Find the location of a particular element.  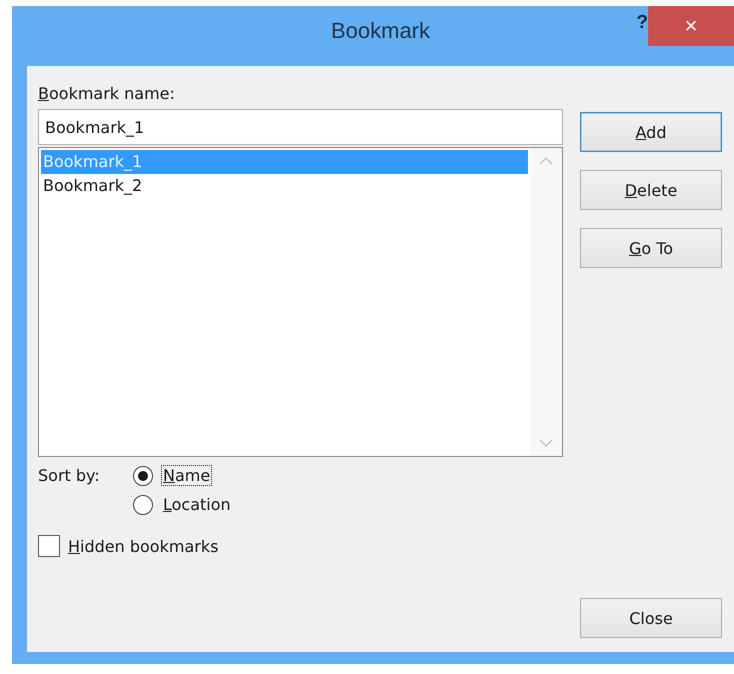

sort-label: Sort by: is located at coordinates (69, 475).